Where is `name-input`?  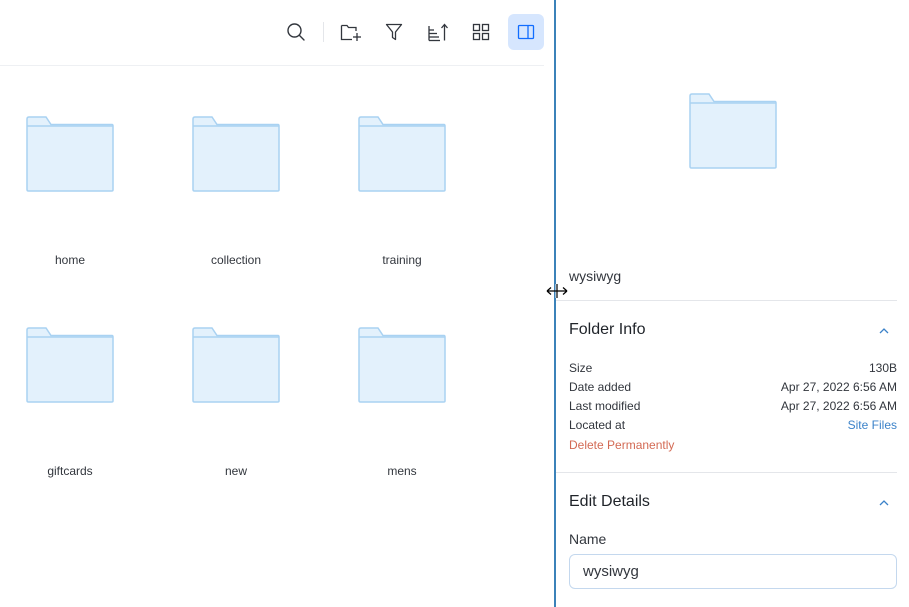
name-input is located at coordinates (733, 571).